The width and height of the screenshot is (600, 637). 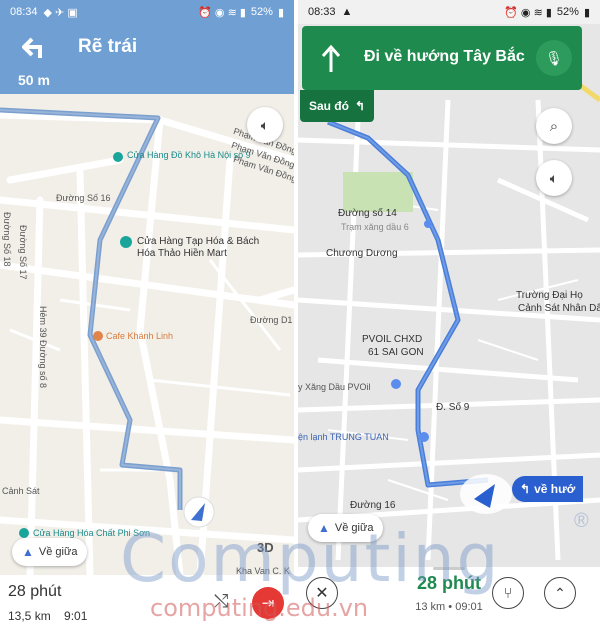 I want to click on fork-route-icon: ⑂, so click(x=508, y=593).